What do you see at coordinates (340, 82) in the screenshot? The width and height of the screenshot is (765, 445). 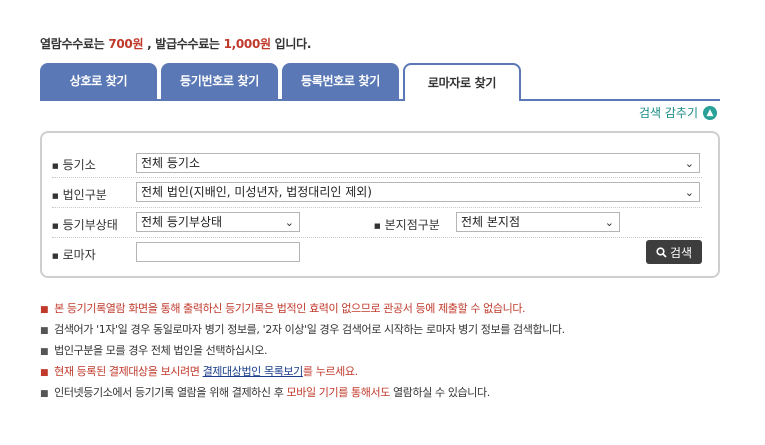 I see `tab-search-by-registration-number: 등록번호로 찾기` at bounding box center [340, 82].